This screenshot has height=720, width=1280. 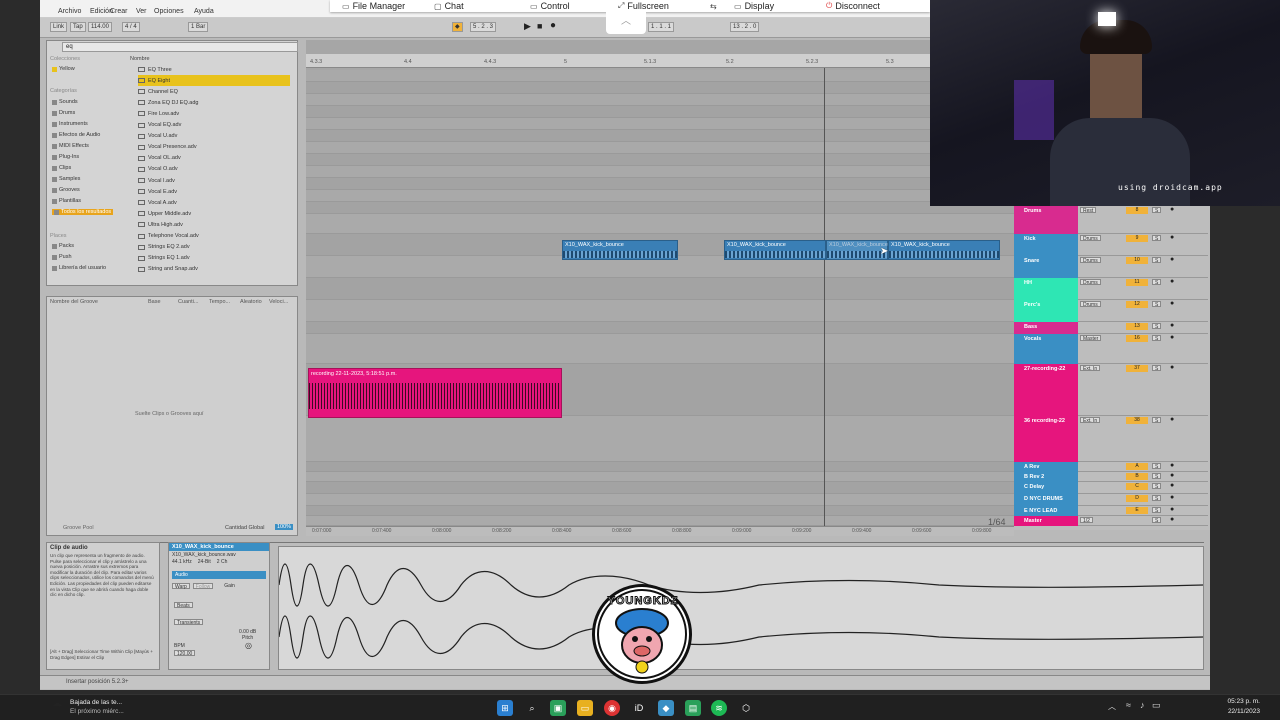 What do you see at coordinates (1156, 705) in the screenshot?
I see `battery-icon: ▭` at bounding box center [1156, 705].